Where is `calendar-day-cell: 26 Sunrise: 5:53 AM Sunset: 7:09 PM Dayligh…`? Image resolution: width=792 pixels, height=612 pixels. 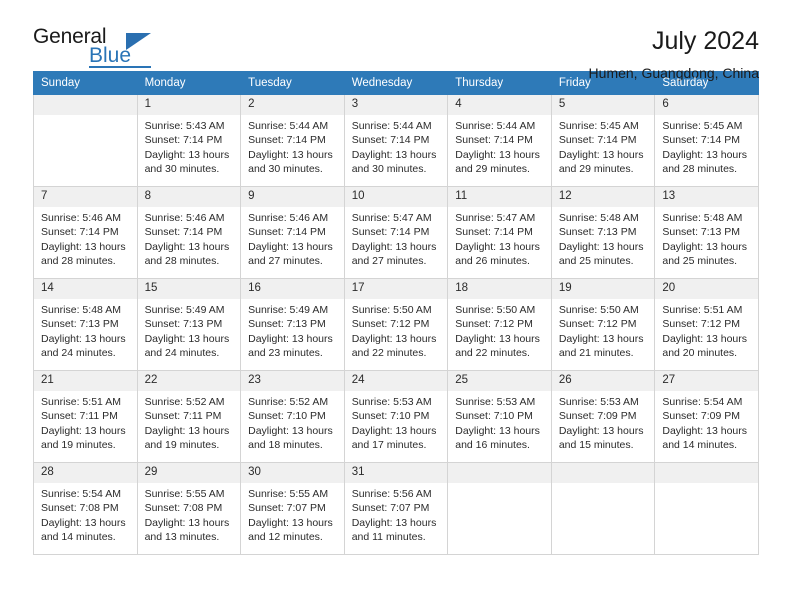 calendar-day-cell: 26 Sunrise: 5:53 AM Sunset: 7:09 PM Dayligh… is located at coordinates (603, 416).